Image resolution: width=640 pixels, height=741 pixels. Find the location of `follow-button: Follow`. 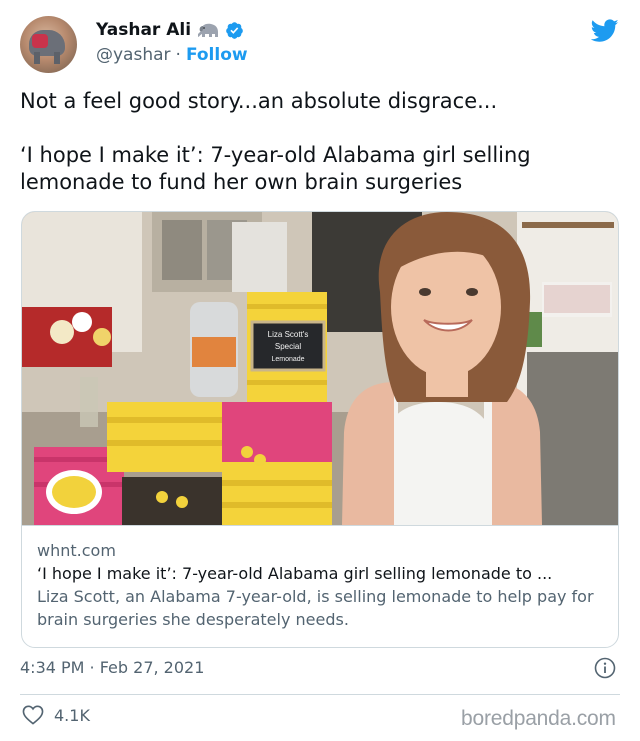

follow-button: Follow is located at coordinates (217, 55).